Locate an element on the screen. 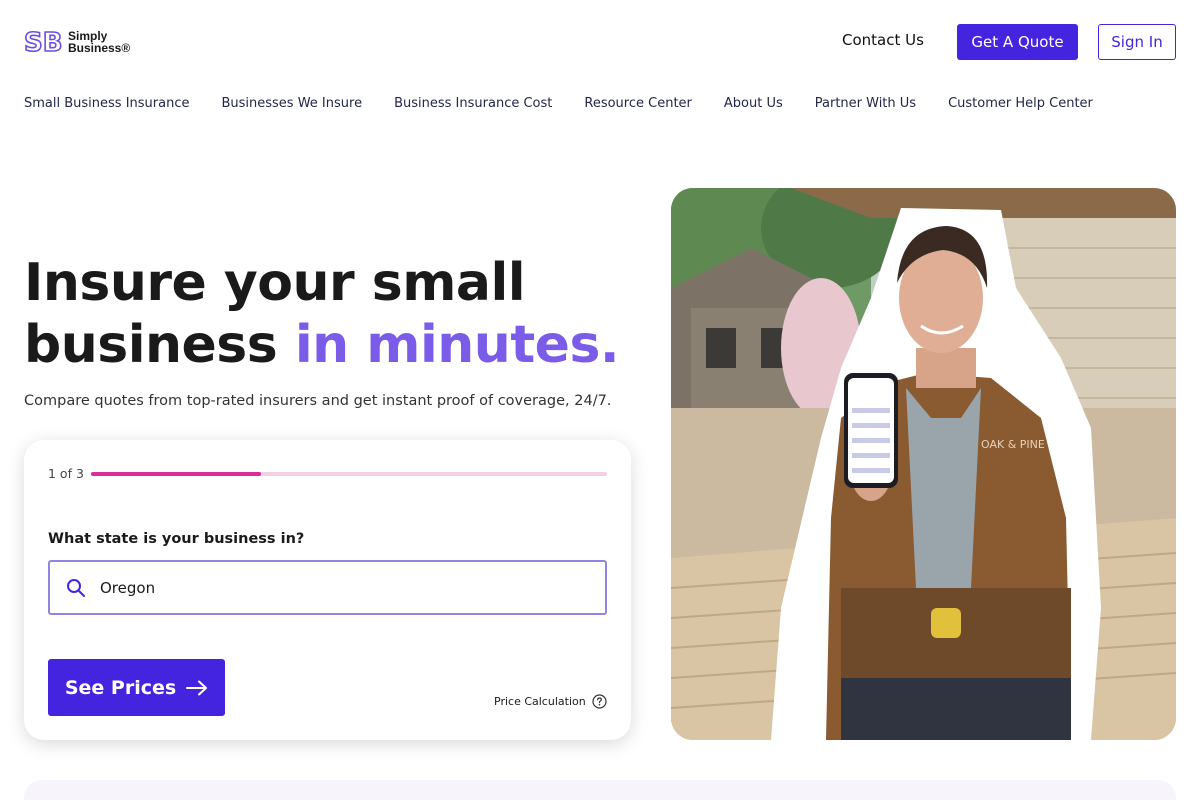 The image size is (1200, 800). brand-logo: SB Simply Business® is located at coordinates (77, 42).